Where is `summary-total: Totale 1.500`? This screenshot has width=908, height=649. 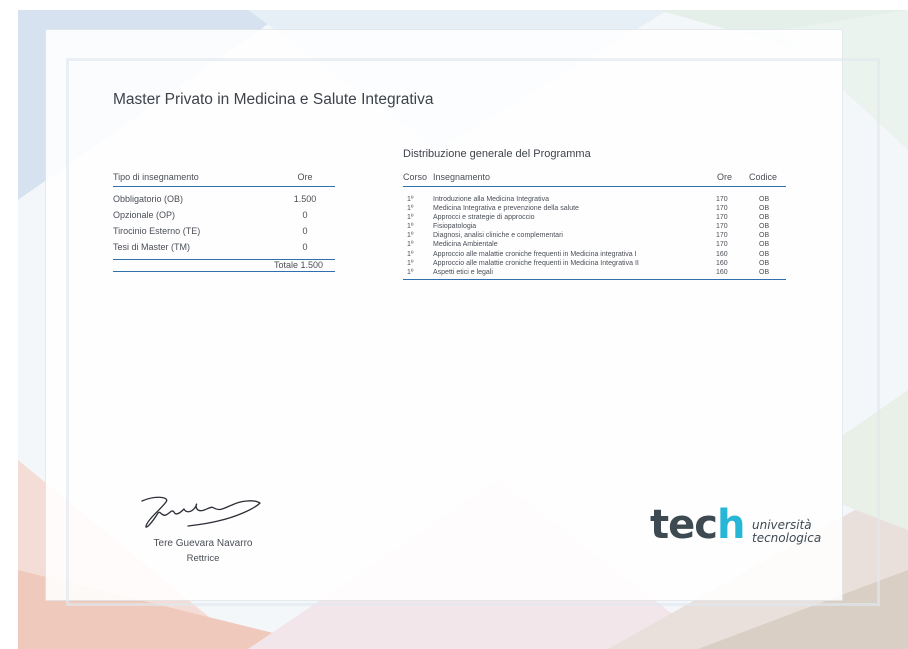 summary-total: Totale 1.500 is located at coordinates (298, 265).